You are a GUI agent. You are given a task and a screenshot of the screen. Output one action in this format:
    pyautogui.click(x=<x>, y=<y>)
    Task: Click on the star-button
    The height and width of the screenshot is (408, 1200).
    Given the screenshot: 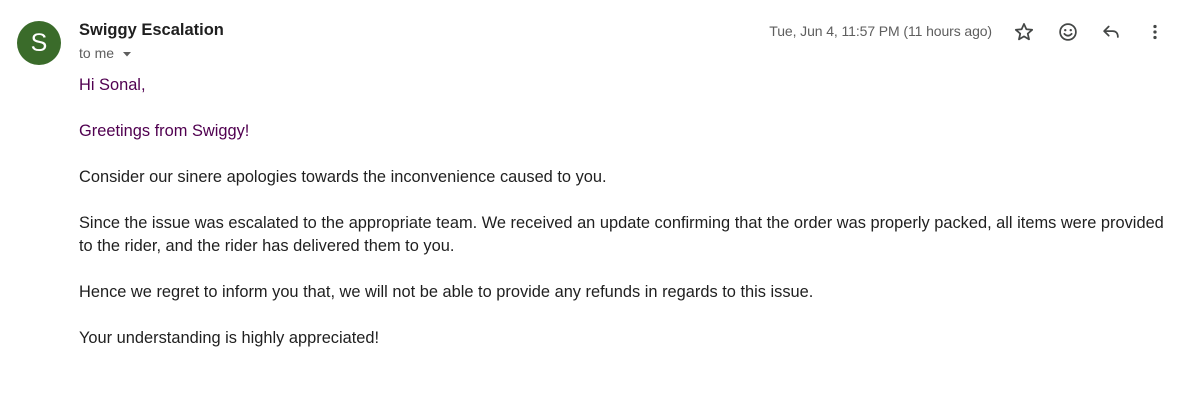 What is the action you would take?
    pyautogui.click(x=1024, y=32)
    